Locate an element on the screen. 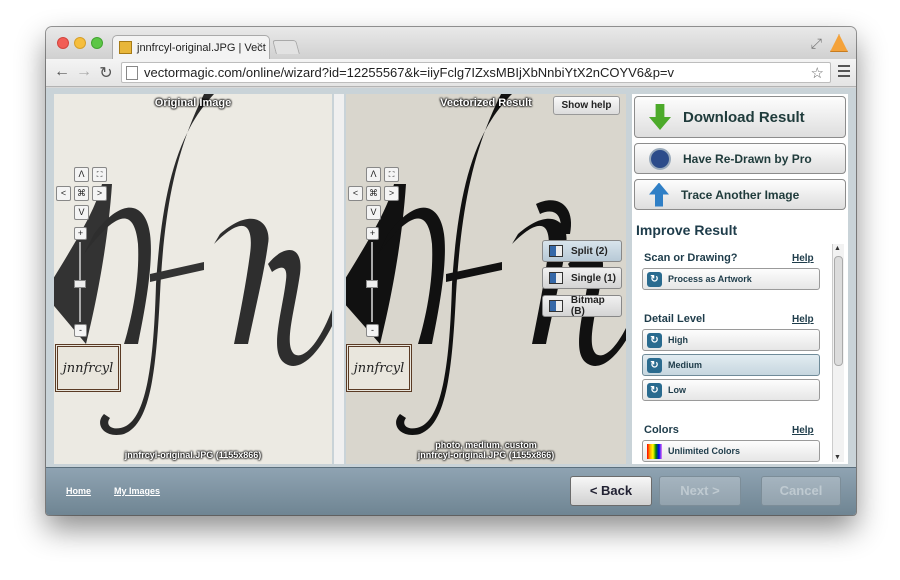 Image resolution: width=900 pixels, height=580 pixels. download-arrow-icon is located at coordinates (660, 117).